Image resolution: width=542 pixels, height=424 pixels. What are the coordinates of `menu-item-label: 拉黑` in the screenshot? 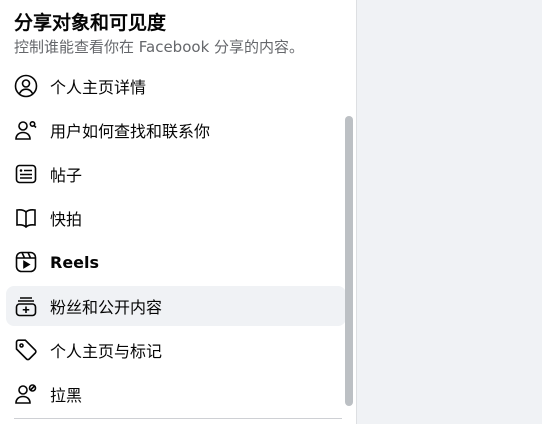 It's located at (66, 395).